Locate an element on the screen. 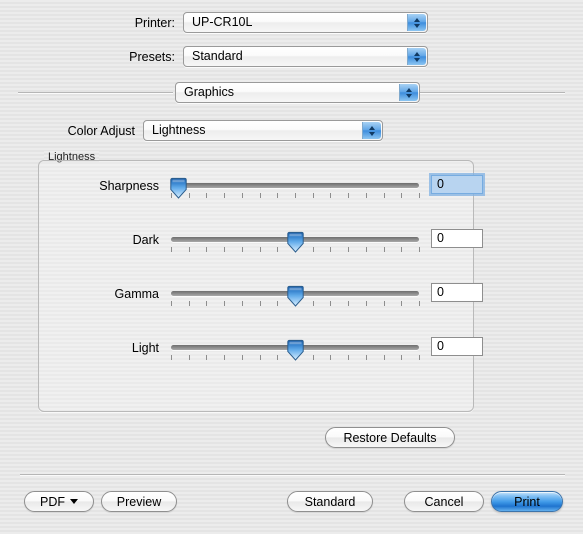  slider-row: Dark 0 is located at coordinates (266, 250).